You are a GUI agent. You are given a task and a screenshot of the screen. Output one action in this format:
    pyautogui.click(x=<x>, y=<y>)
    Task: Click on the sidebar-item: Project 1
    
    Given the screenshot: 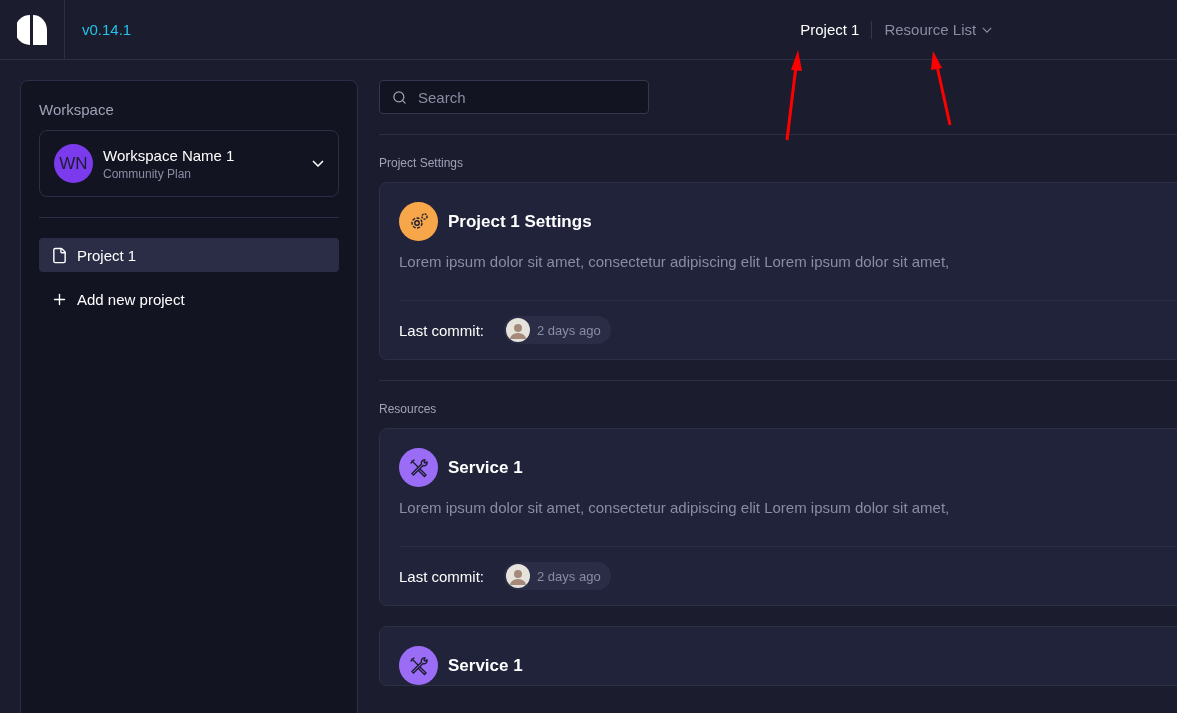 What is the action you would take?
    pyautogui.click(x=189, y=255)
    